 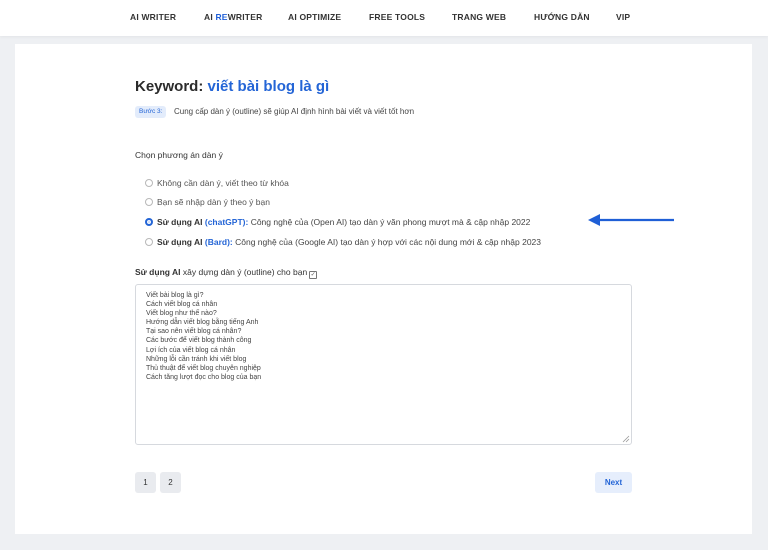 What do you see at coordinates (204, 377) in the screenshot?
I see `outline-line: Cách tăng lượt đọc cho blog của bạn` at bounding box center [204, 377].